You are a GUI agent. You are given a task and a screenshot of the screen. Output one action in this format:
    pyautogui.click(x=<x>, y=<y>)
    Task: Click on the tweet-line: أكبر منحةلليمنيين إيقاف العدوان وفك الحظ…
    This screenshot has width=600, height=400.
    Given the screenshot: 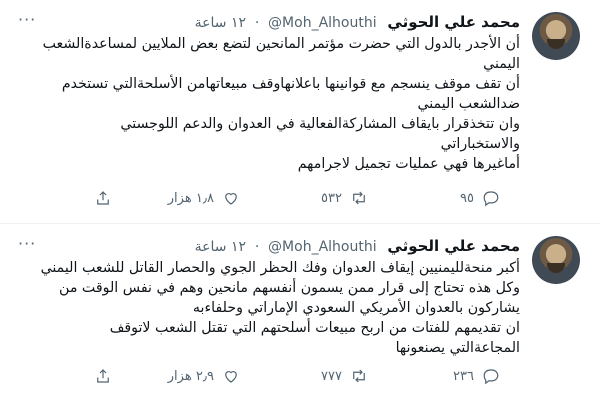 What is the action you would take?
    pyautogui.click(x=280, y=268)
    